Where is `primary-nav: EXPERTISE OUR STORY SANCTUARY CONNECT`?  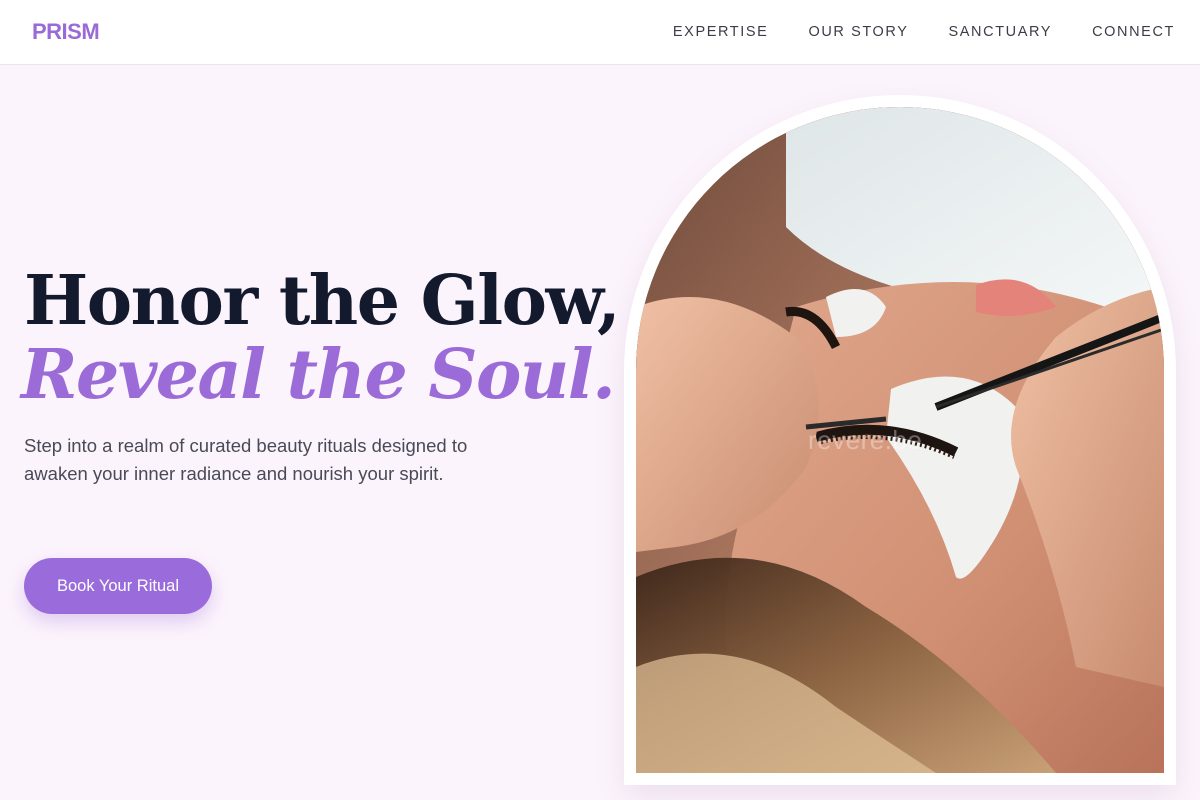
primary-nav: EXPERTISE OUR STORY SANCTUARY CONNECT is located at coordinates (924, 32).